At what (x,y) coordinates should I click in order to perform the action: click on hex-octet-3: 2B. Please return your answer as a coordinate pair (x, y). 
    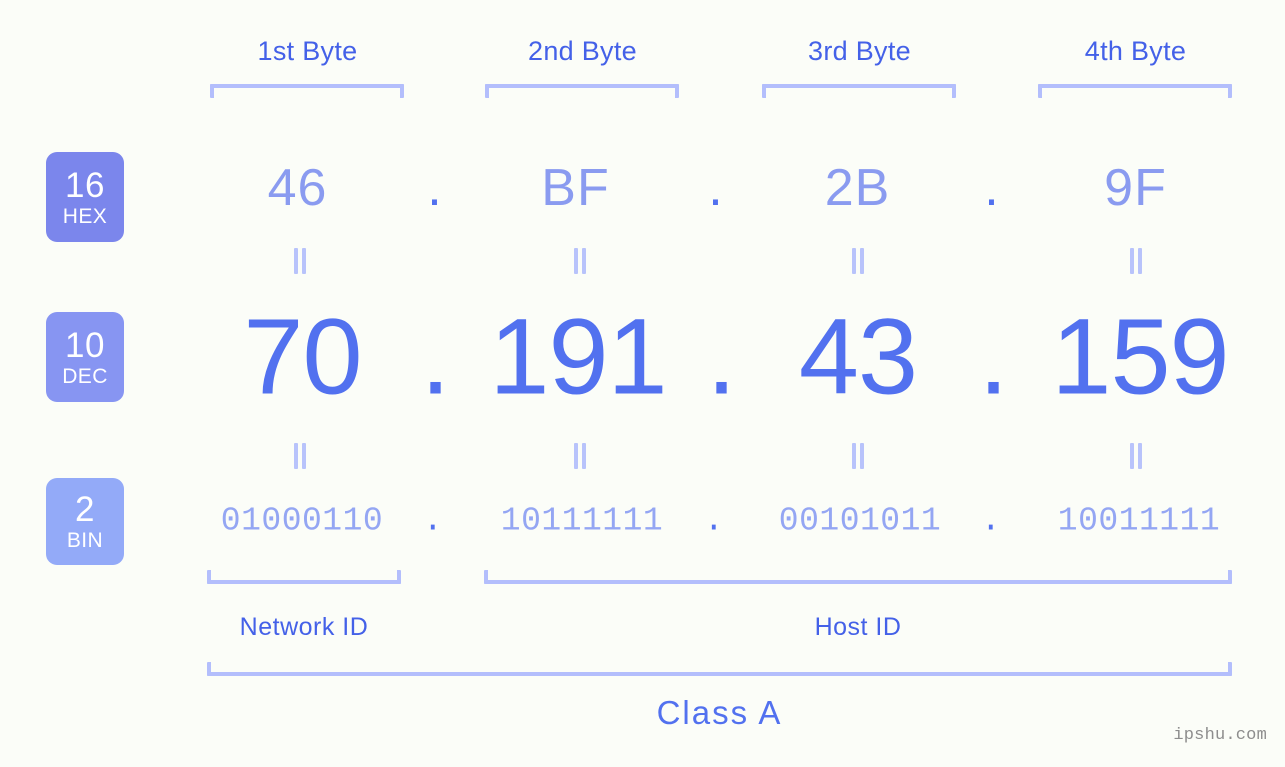
    Looking at the image, I should click on (857, 188).